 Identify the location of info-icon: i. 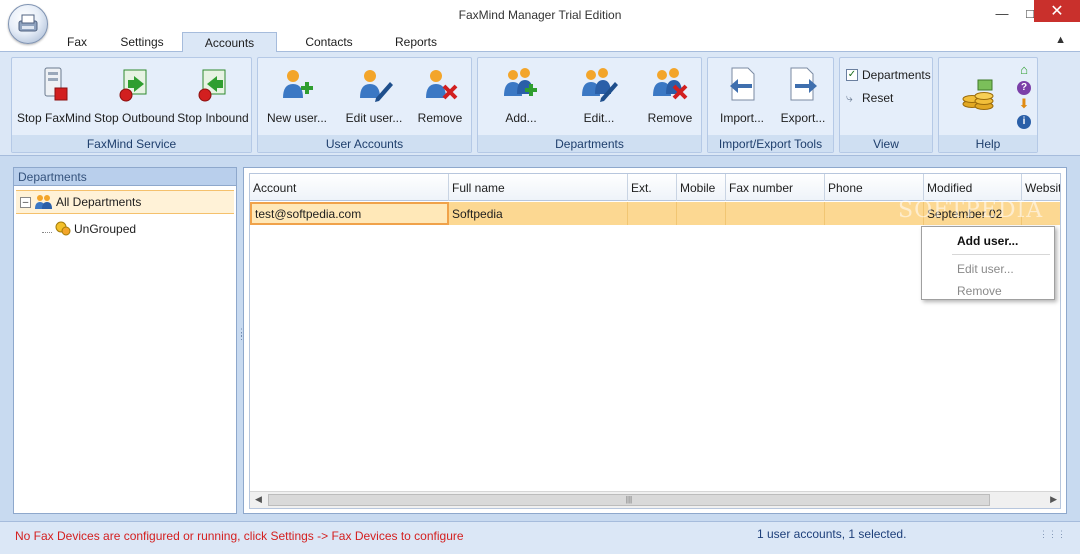
(1024, 121).